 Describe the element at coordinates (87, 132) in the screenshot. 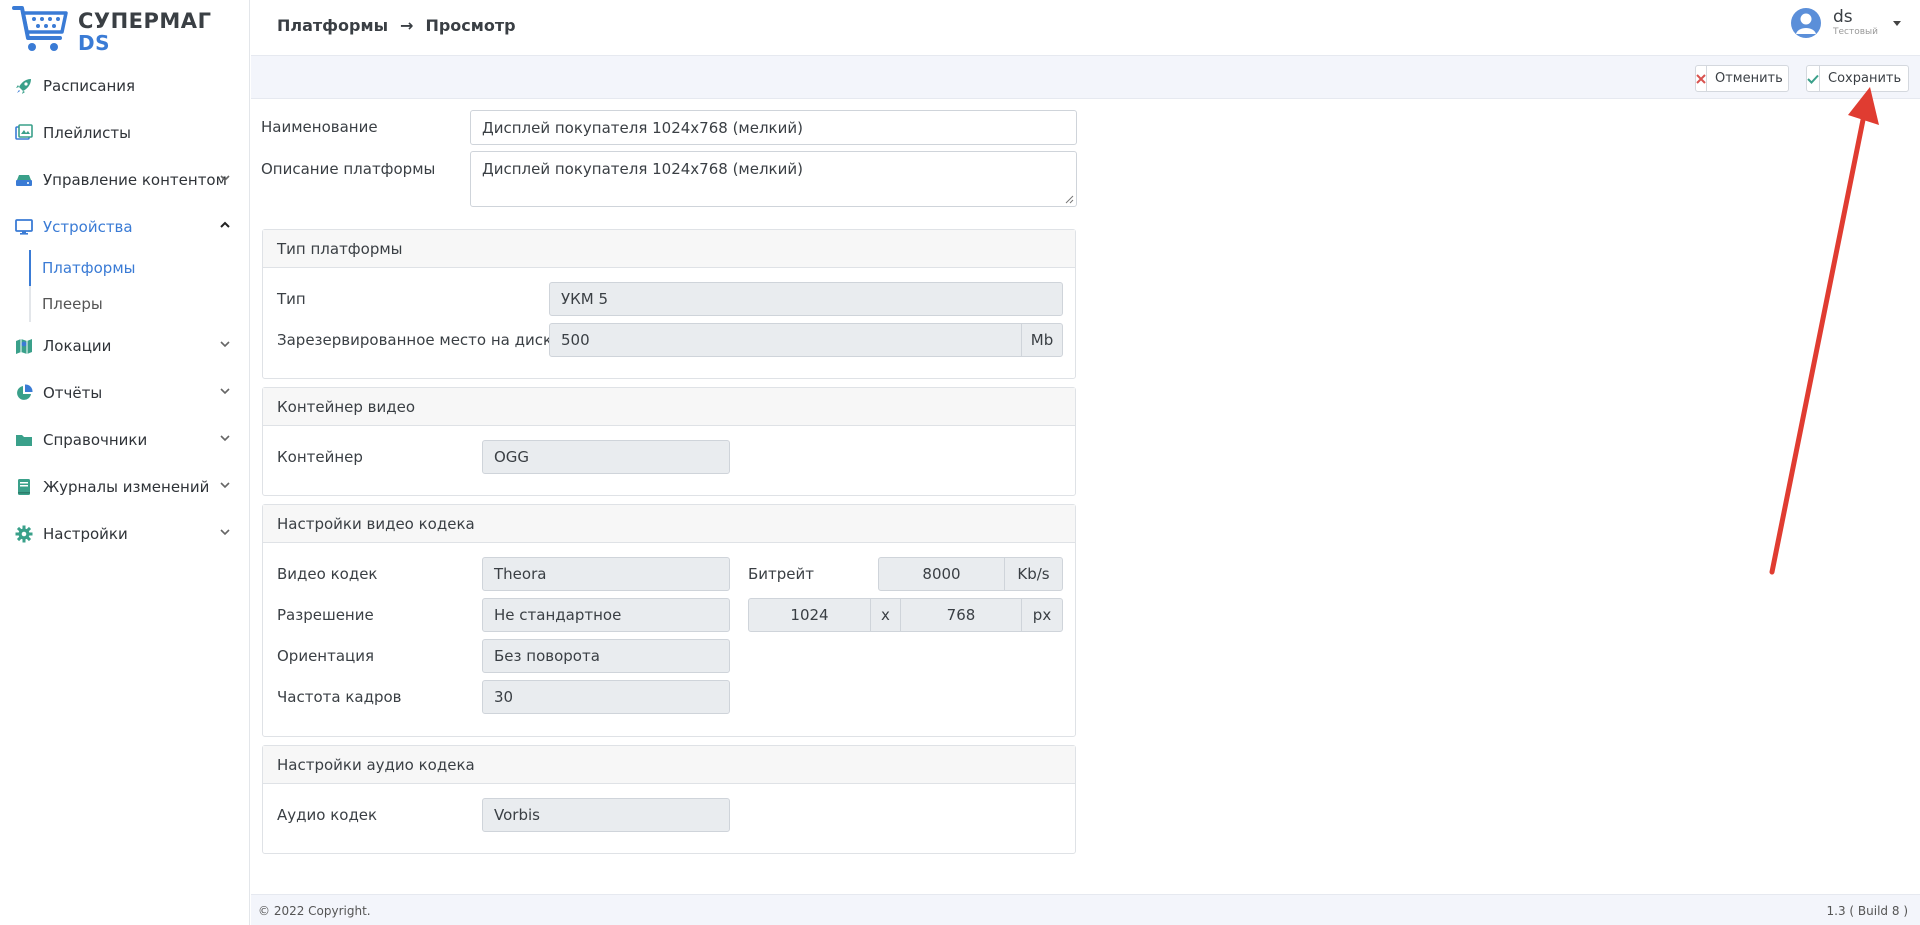

I see `sidebar-item-label: Плейлисты` at that location.